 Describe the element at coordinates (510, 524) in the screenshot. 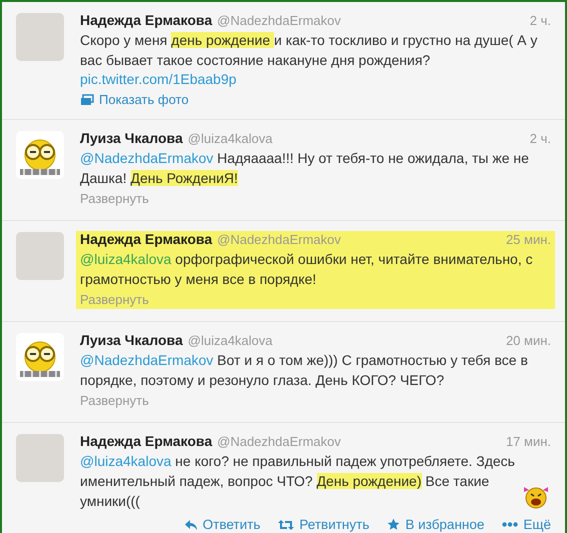

I see `more-dots-icon` at that location.